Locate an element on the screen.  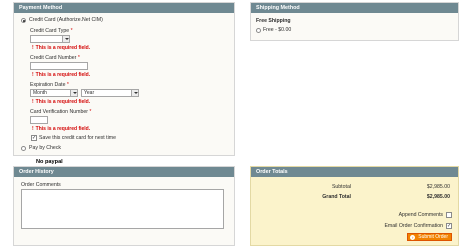
grand-total-value: $2,985.00 is located at coordinates (438, 197).